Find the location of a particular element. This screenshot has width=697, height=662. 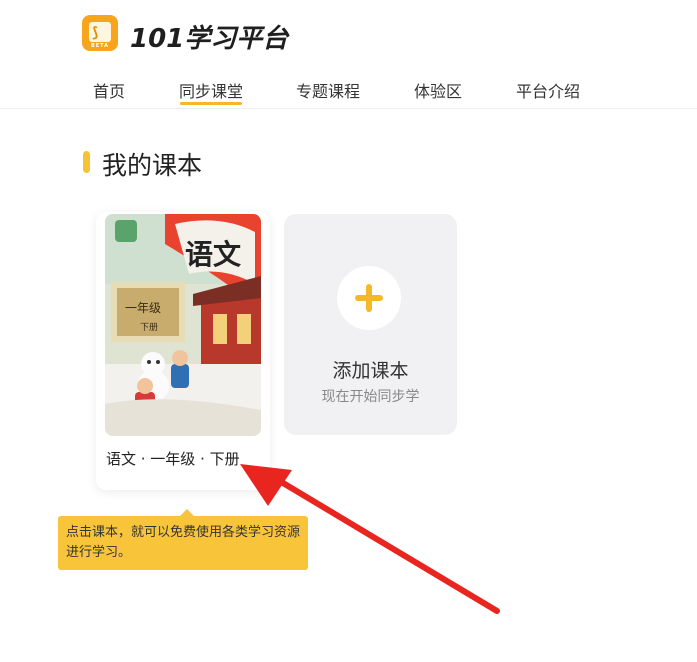

annotation-arrow-icon is located at coordinates (370, 539).